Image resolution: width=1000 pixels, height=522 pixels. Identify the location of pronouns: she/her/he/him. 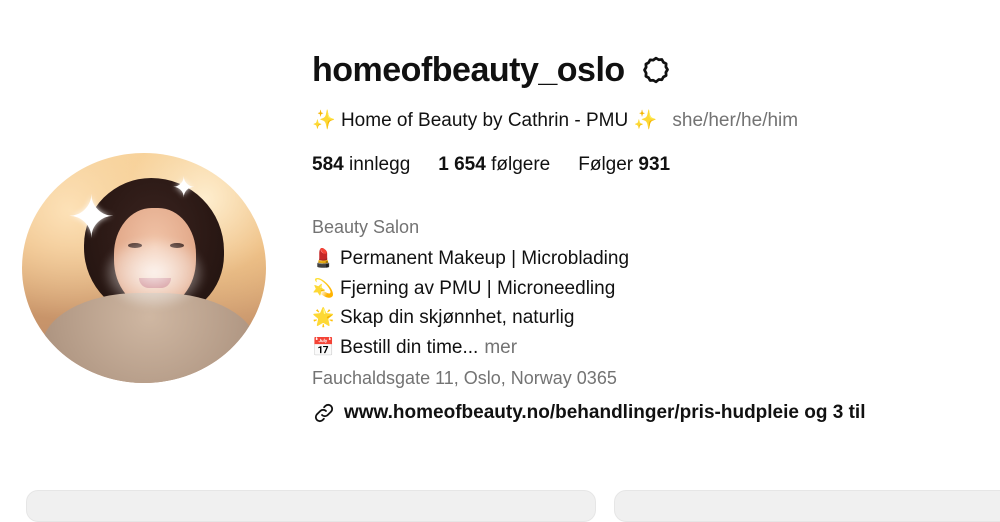
(735, 120).